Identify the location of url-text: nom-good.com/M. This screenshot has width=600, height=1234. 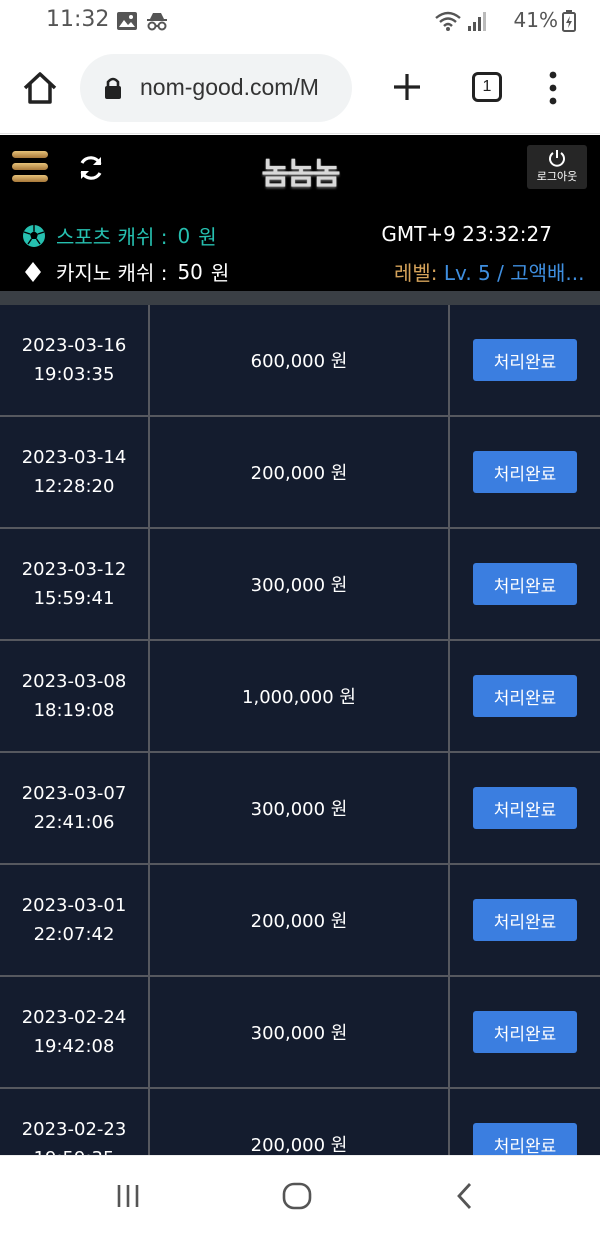
(229, 87).